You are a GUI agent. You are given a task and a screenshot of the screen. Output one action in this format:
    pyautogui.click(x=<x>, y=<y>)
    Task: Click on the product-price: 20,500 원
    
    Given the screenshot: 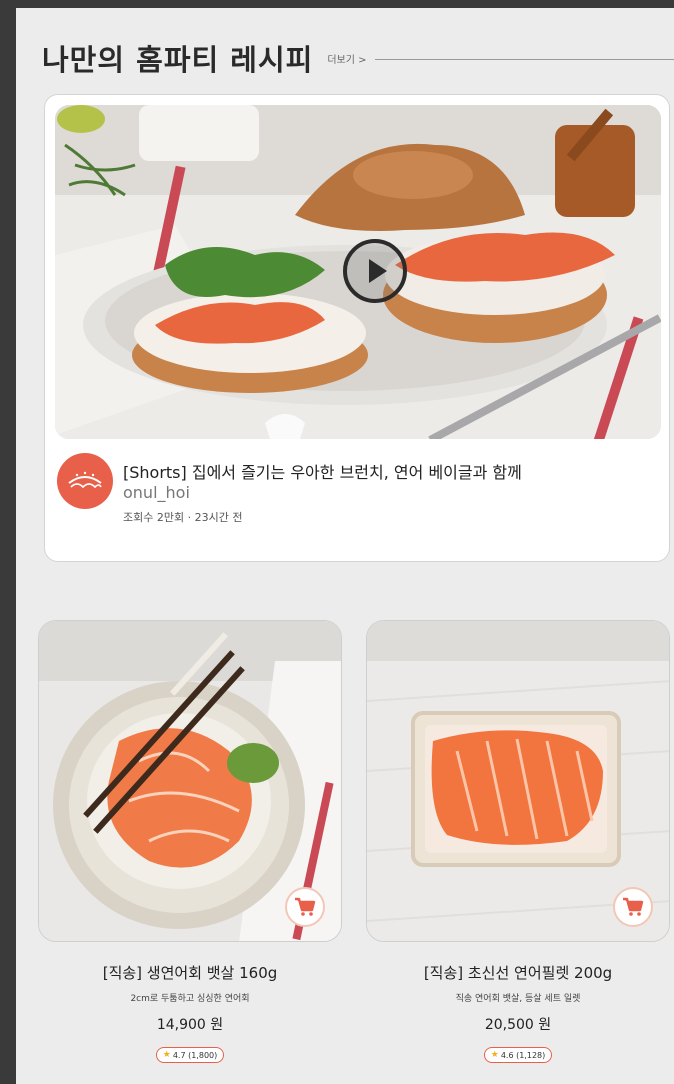 What is the action you would take?
    pyautogui.click(x=518, y=1025)
    